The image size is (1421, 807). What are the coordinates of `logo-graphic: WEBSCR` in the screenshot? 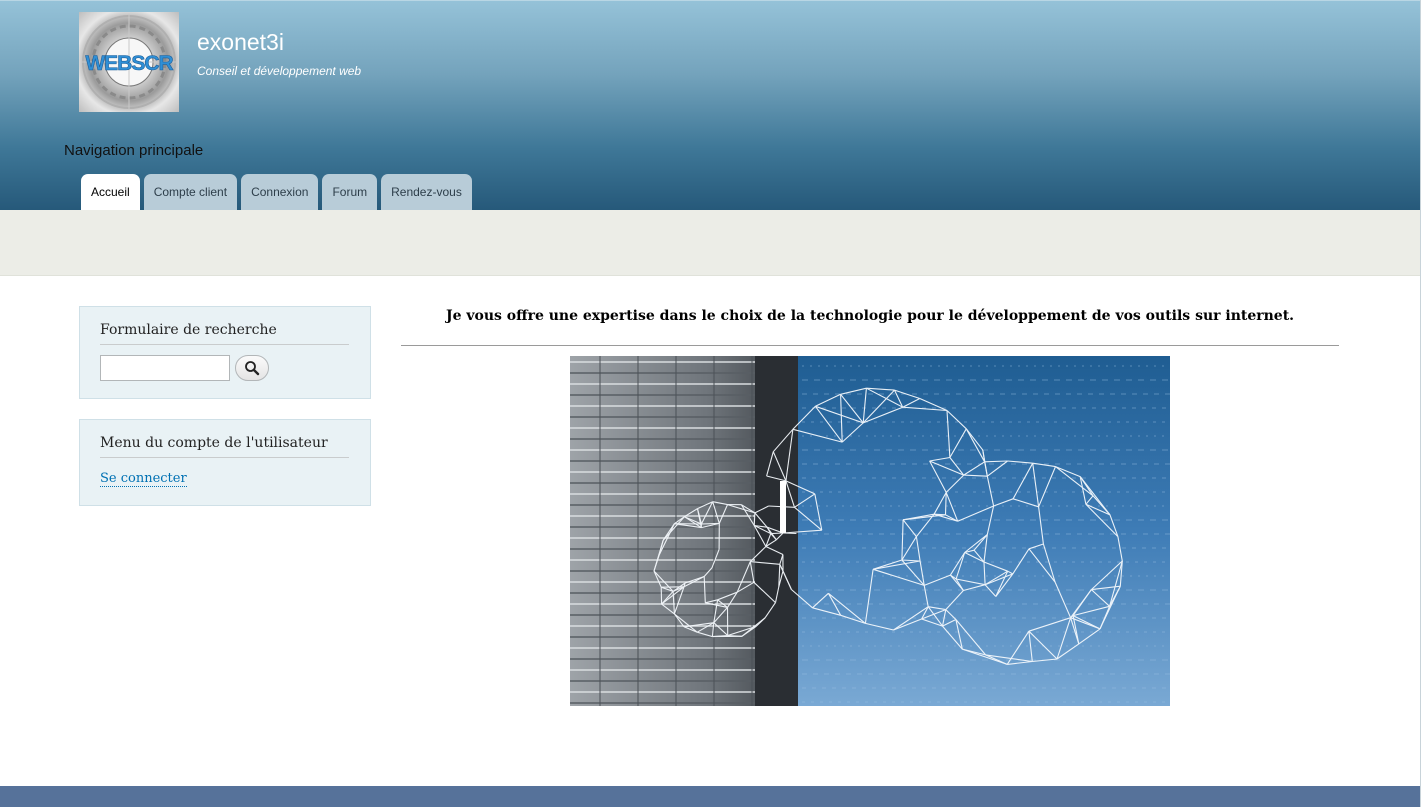 It's located at (129, 62).